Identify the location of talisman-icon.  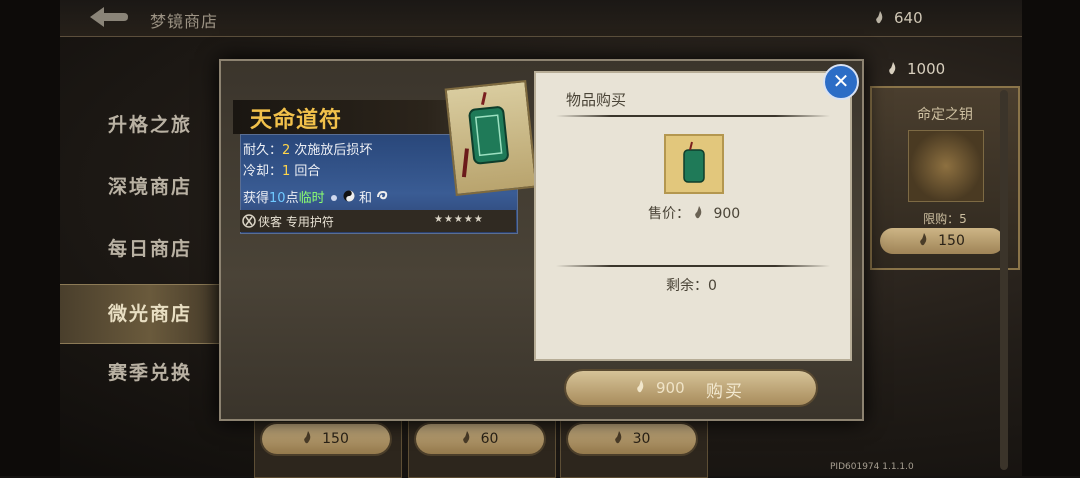
(485, 135).